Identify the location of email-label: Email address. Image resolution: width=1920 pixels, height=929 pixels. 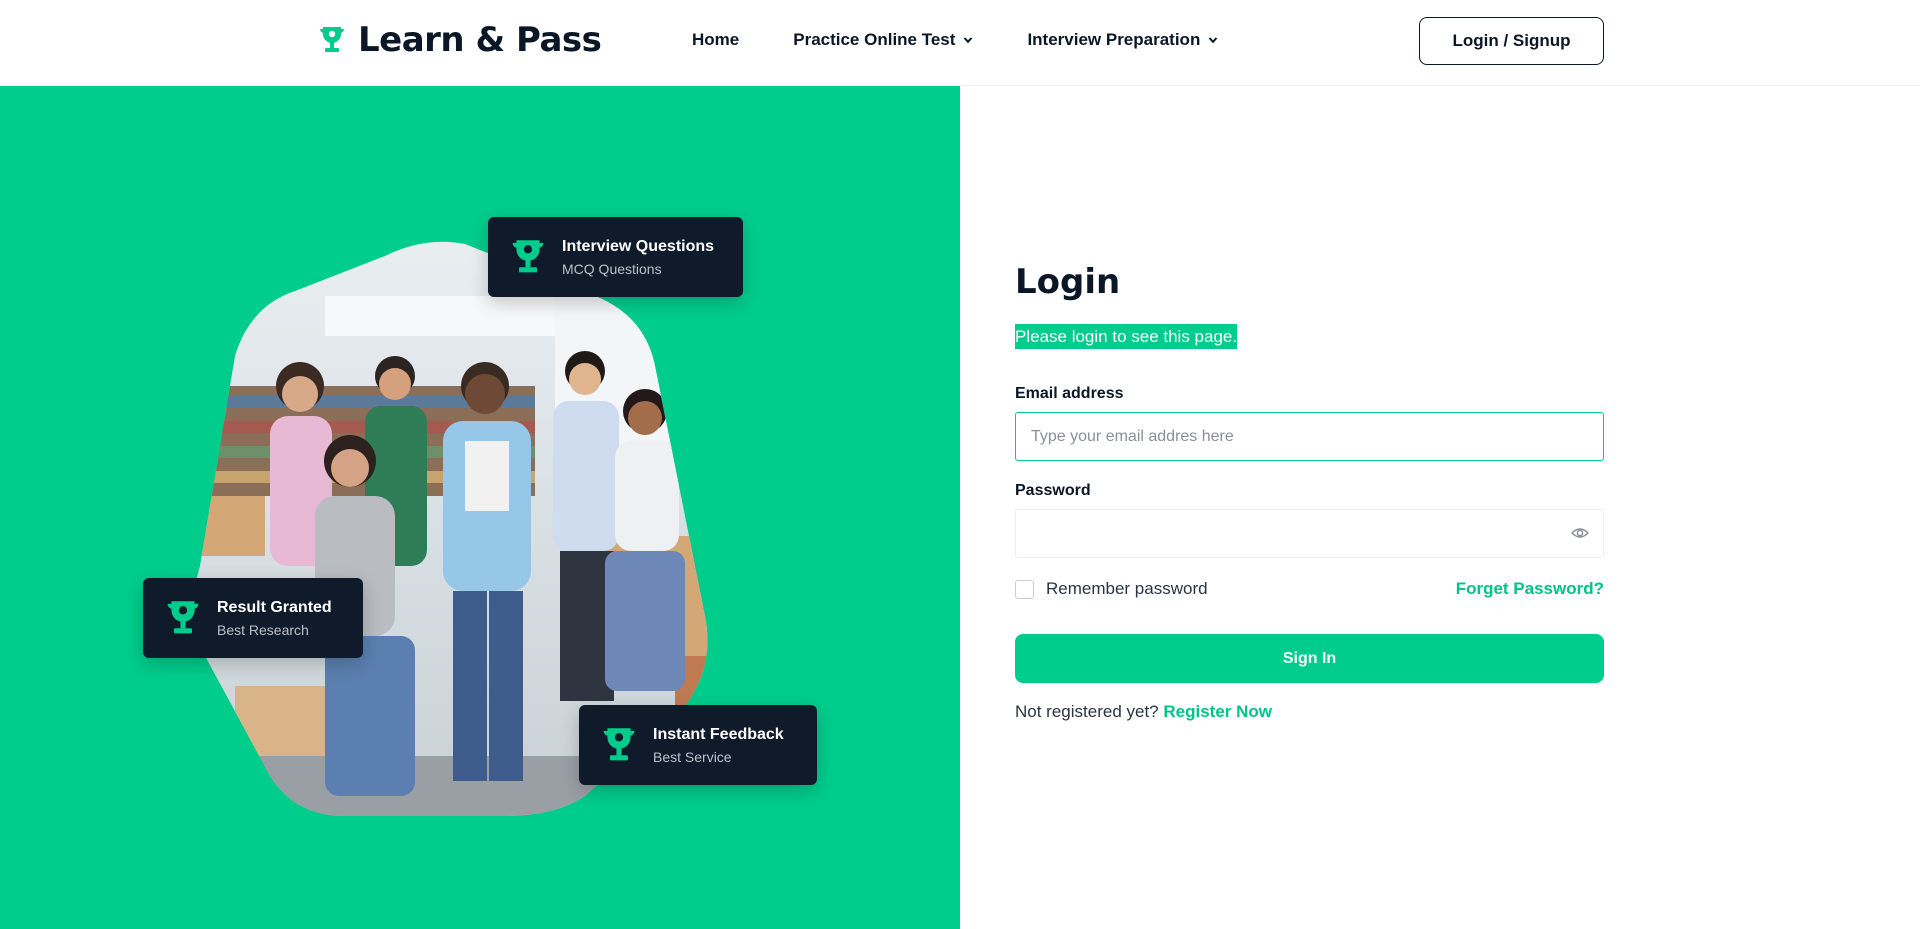
(1069, 393).